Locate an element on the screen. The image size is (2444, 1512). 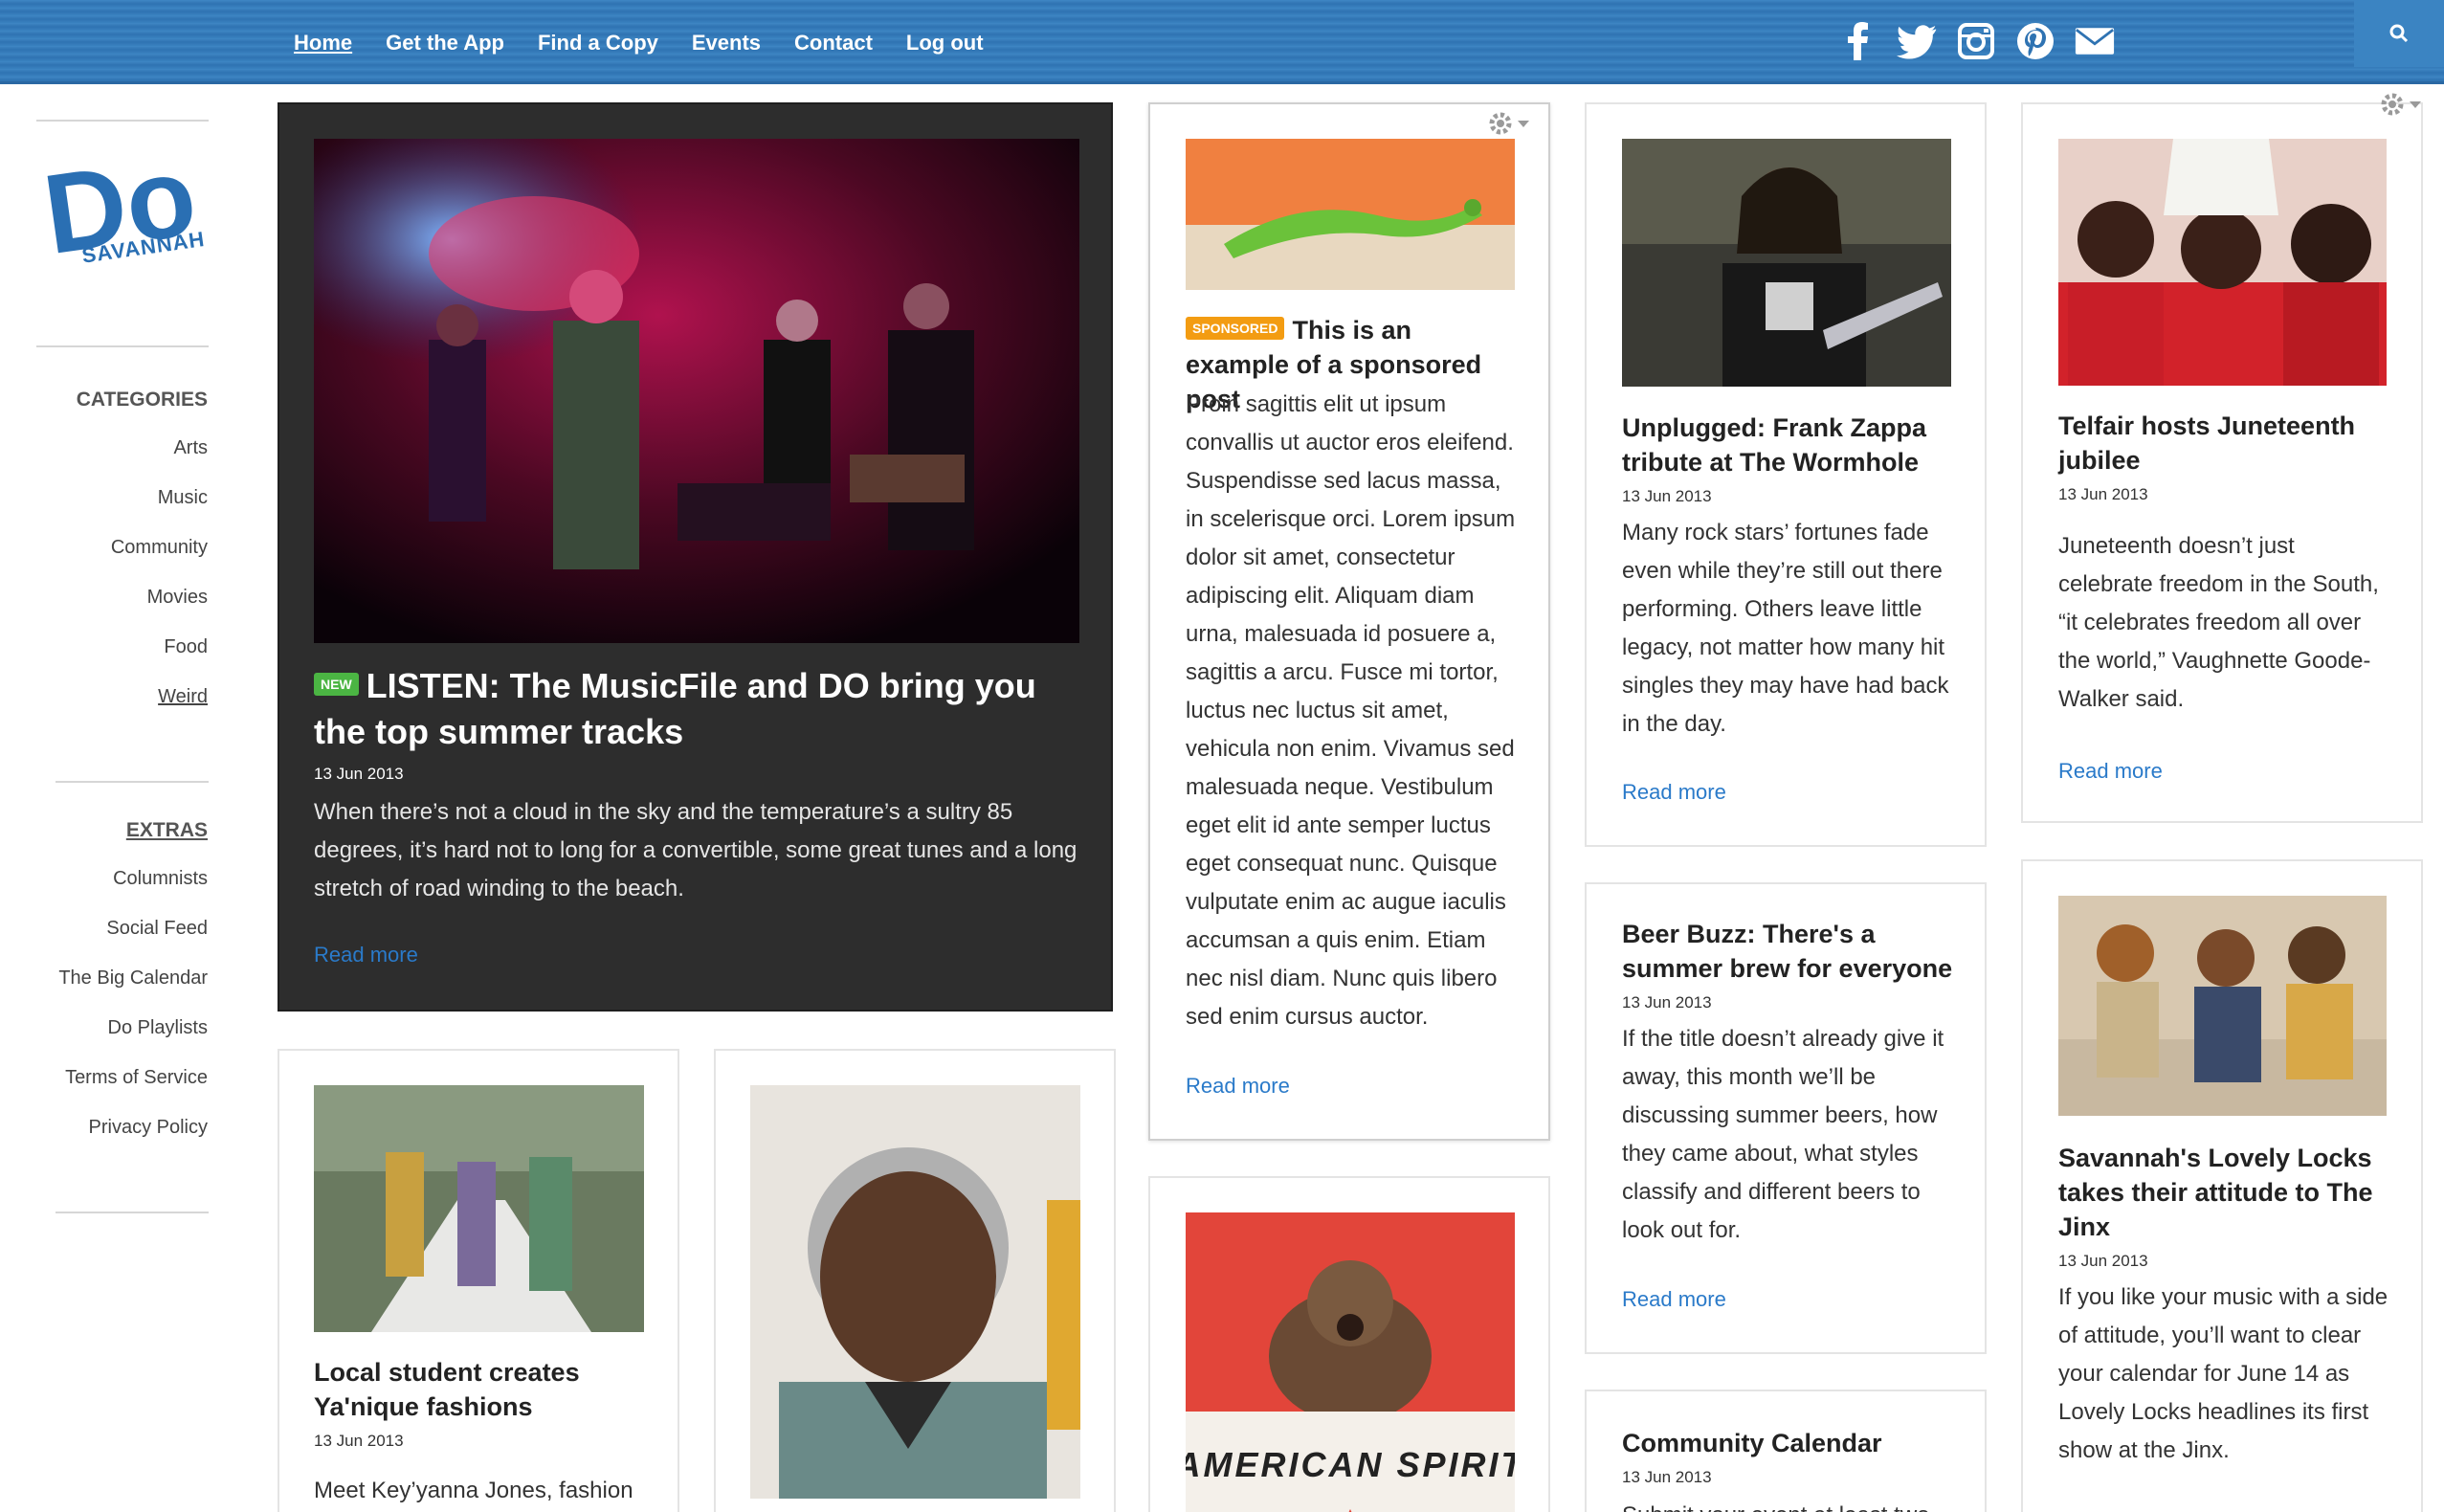
featured-article-date: 13 Jun 2013 is located at coordinates (359, 774).